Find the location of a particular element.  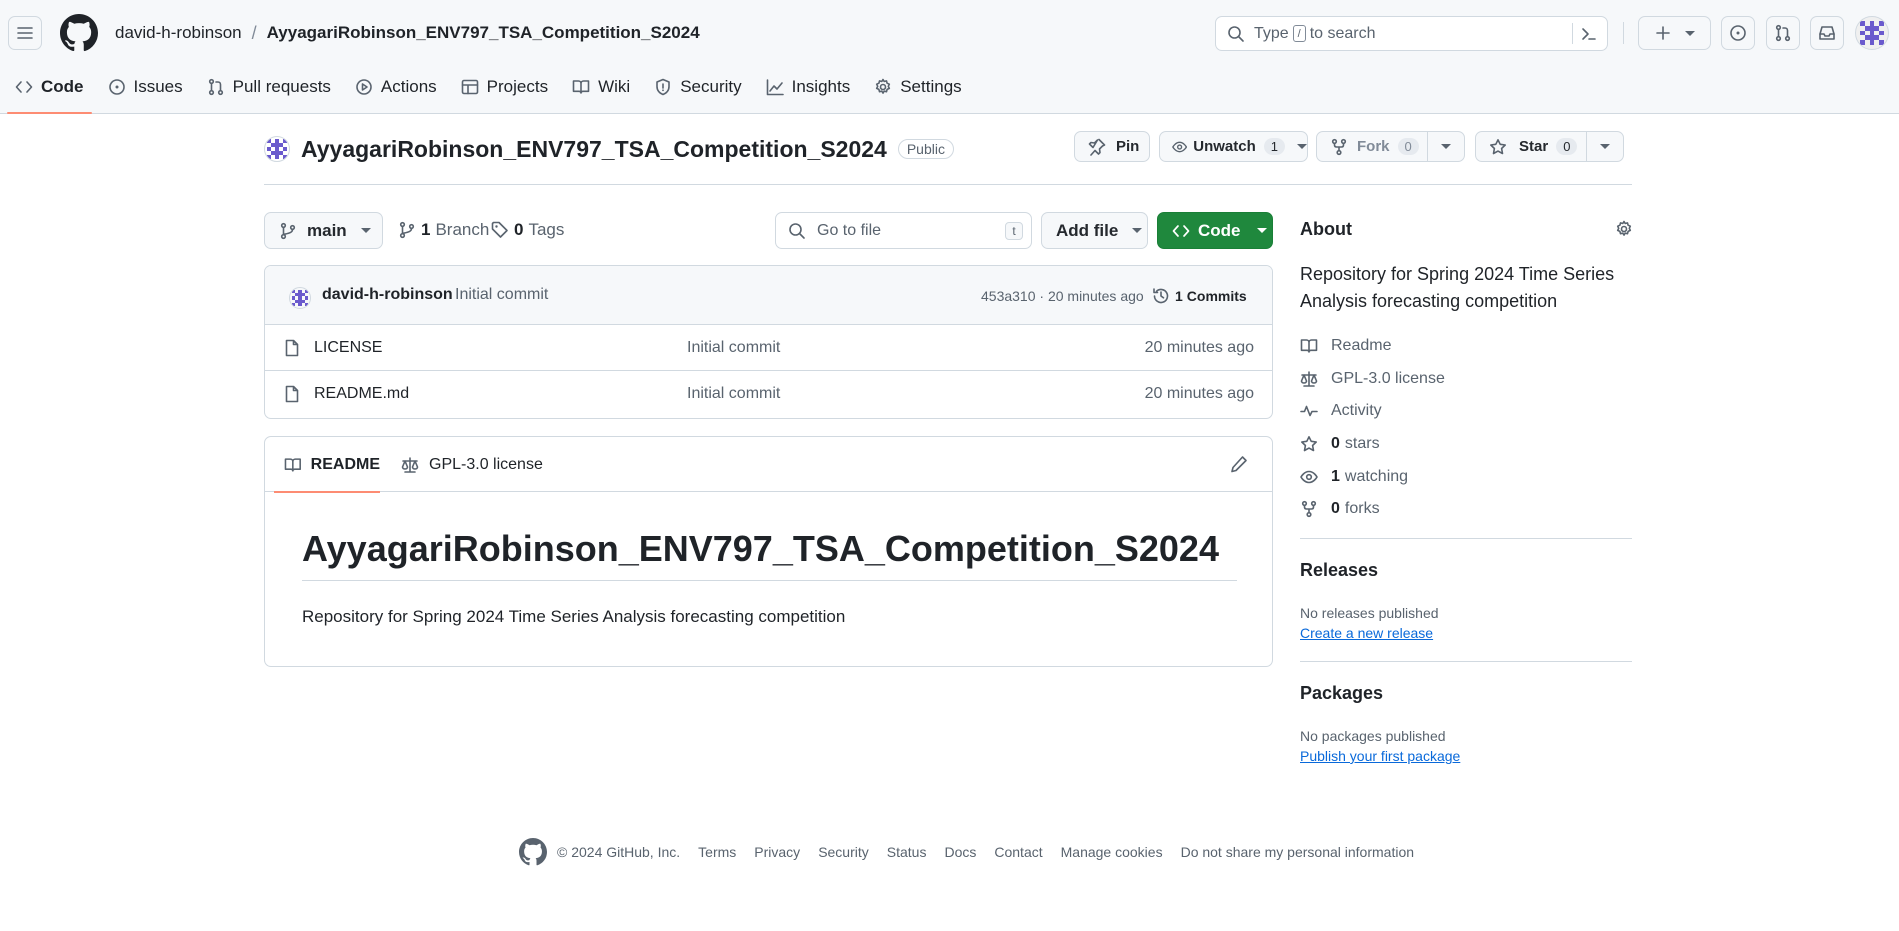

readme-link-label: Readme is located at coordinates (1361, 345).